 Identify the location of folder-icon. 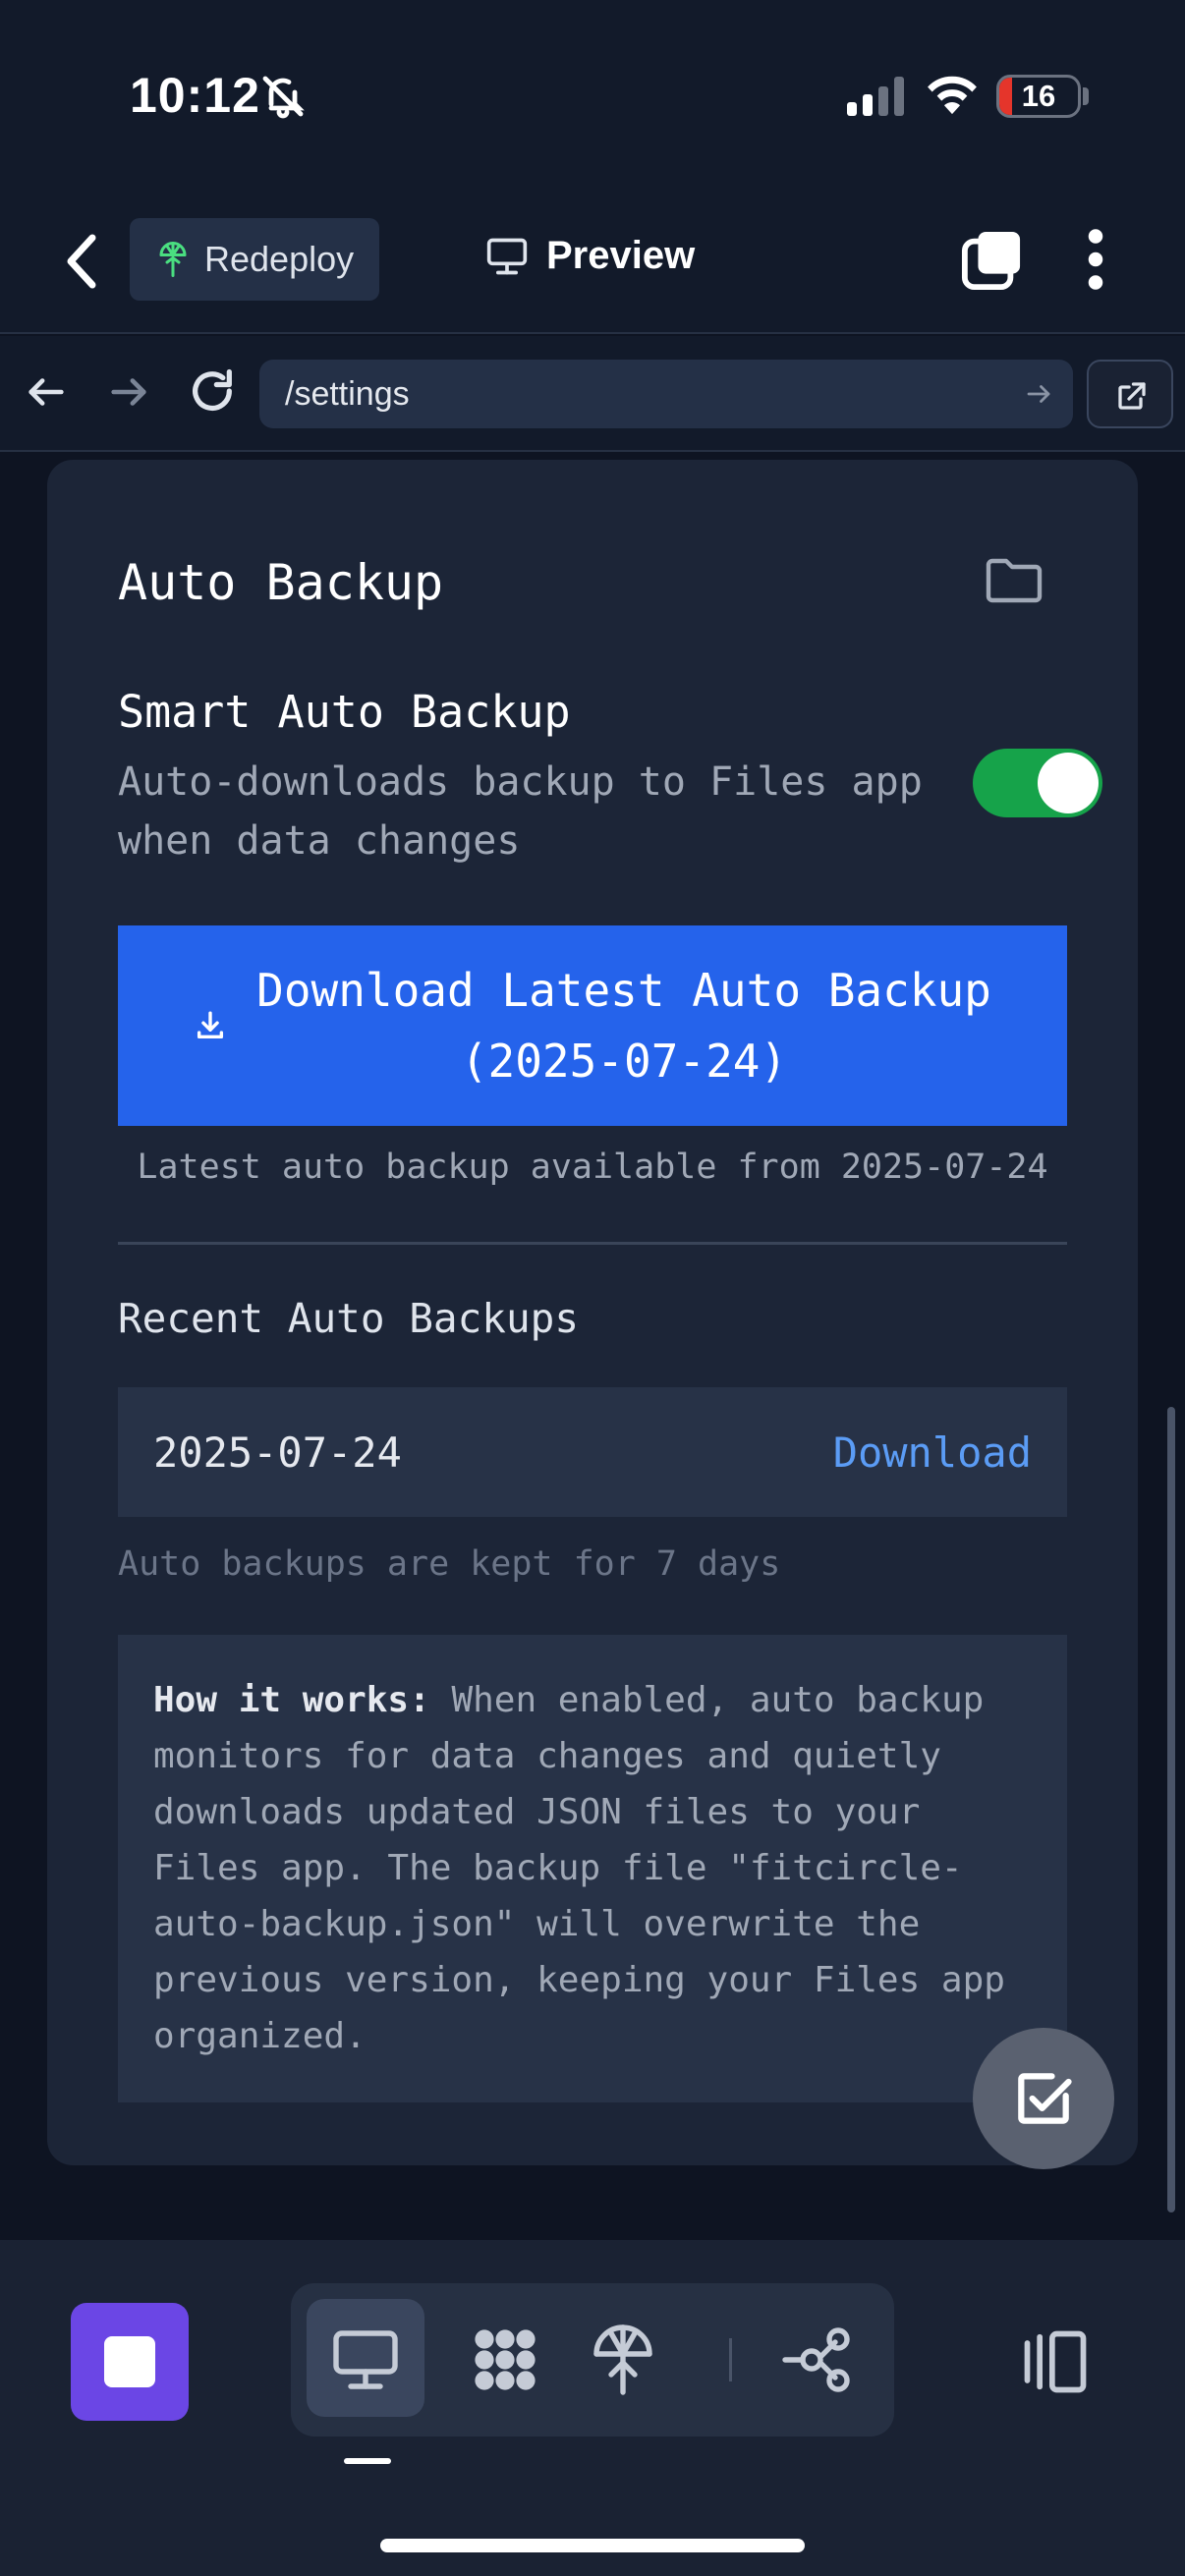
(1014, 580).